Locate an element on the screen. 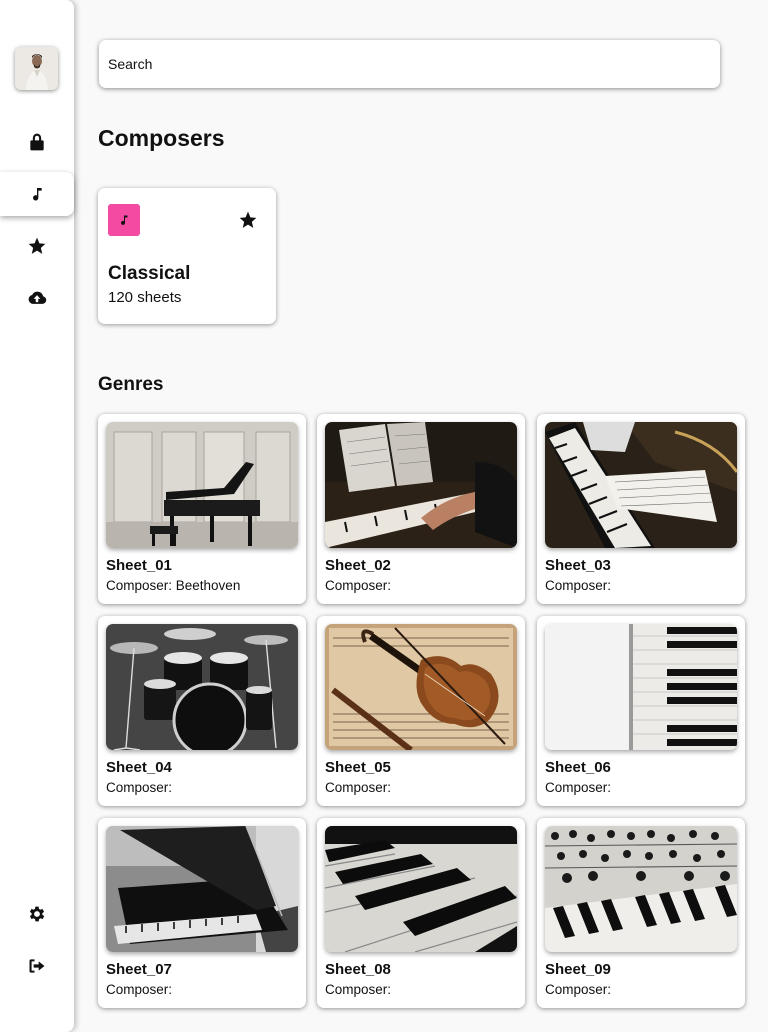  sidebar-item-lock is located at coordinates (37, 142).